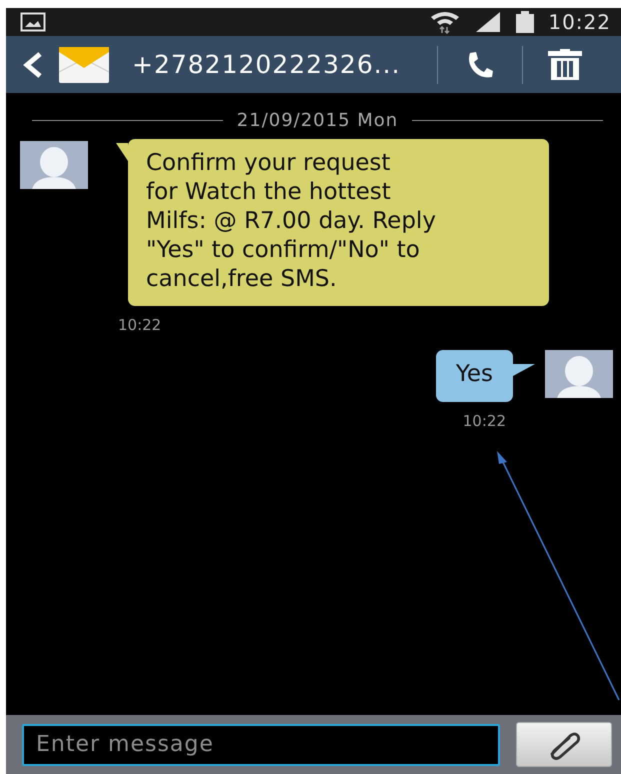 The height and width of the screenshot is (774, 621). Describe the element at coordinates (84, 65) in the screenshot. I see `envelope-icon` at that location.